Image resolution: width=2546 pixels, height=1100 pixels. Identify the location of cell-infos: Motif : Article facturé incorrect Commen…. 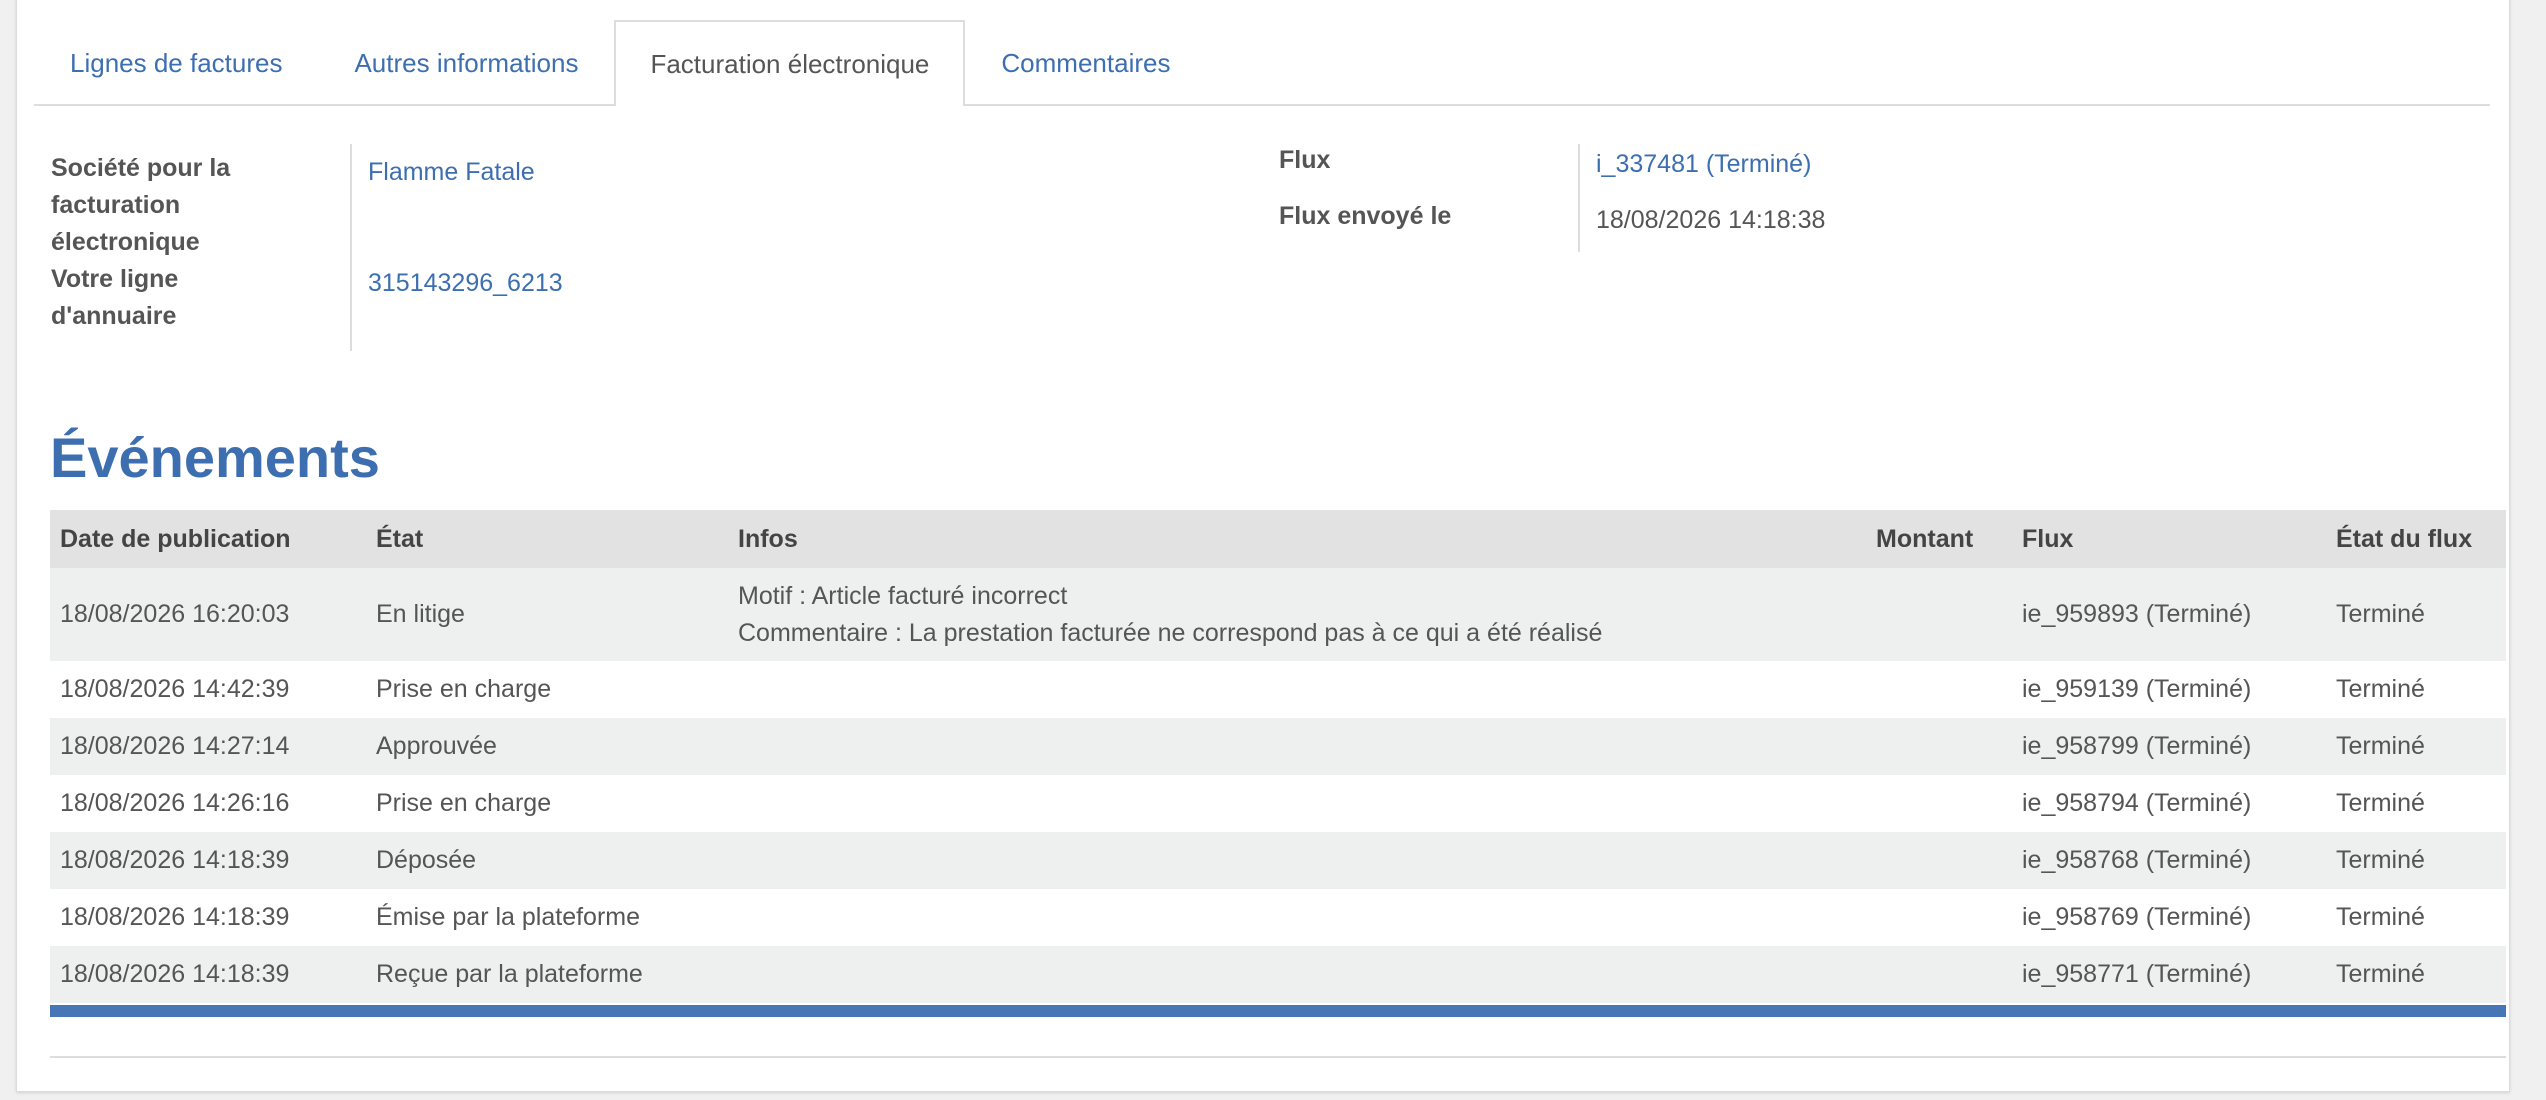
(1297, 614).